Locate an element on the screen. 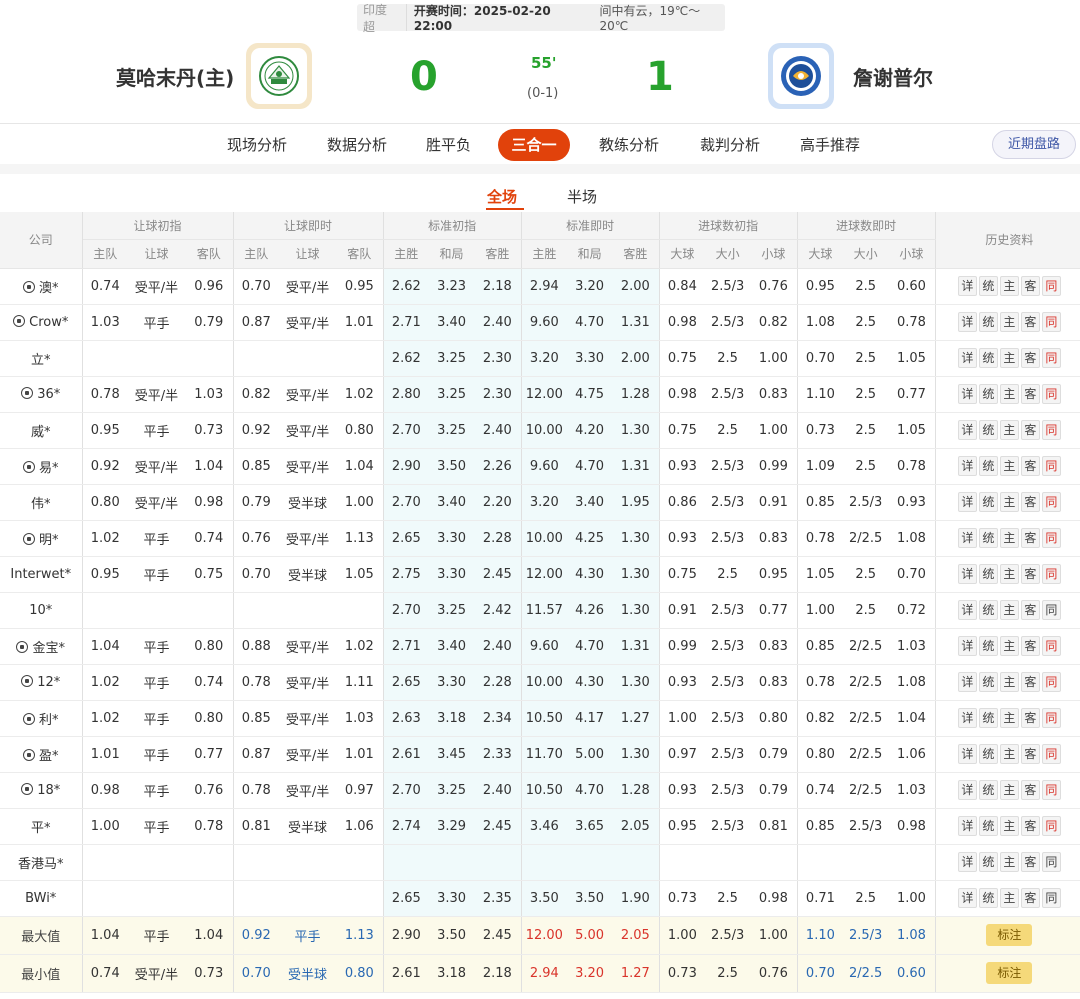 This screenshot has height=999, width=1080. company-cell: 利* is located at coordinates (41, 718).